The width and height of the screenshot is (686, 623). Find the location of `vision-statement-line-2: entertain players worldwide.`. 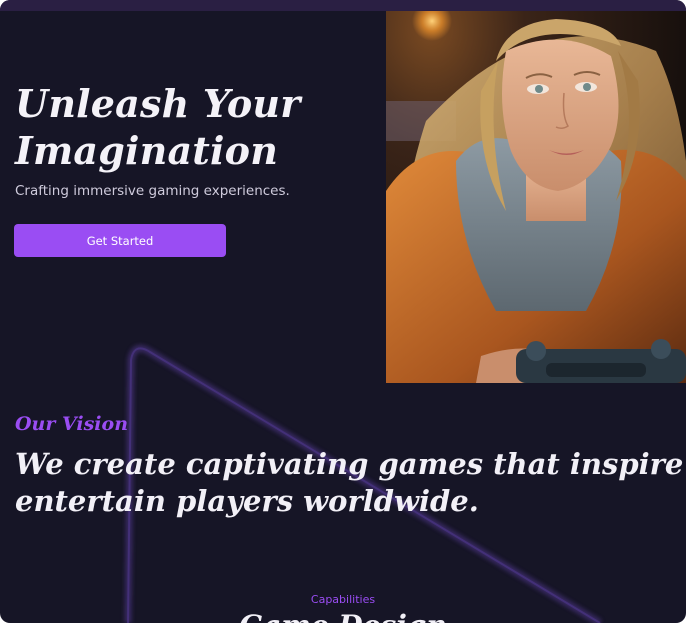

vision-statement-line-2: entertain players worldwide. is located at coordinates (247, 501).